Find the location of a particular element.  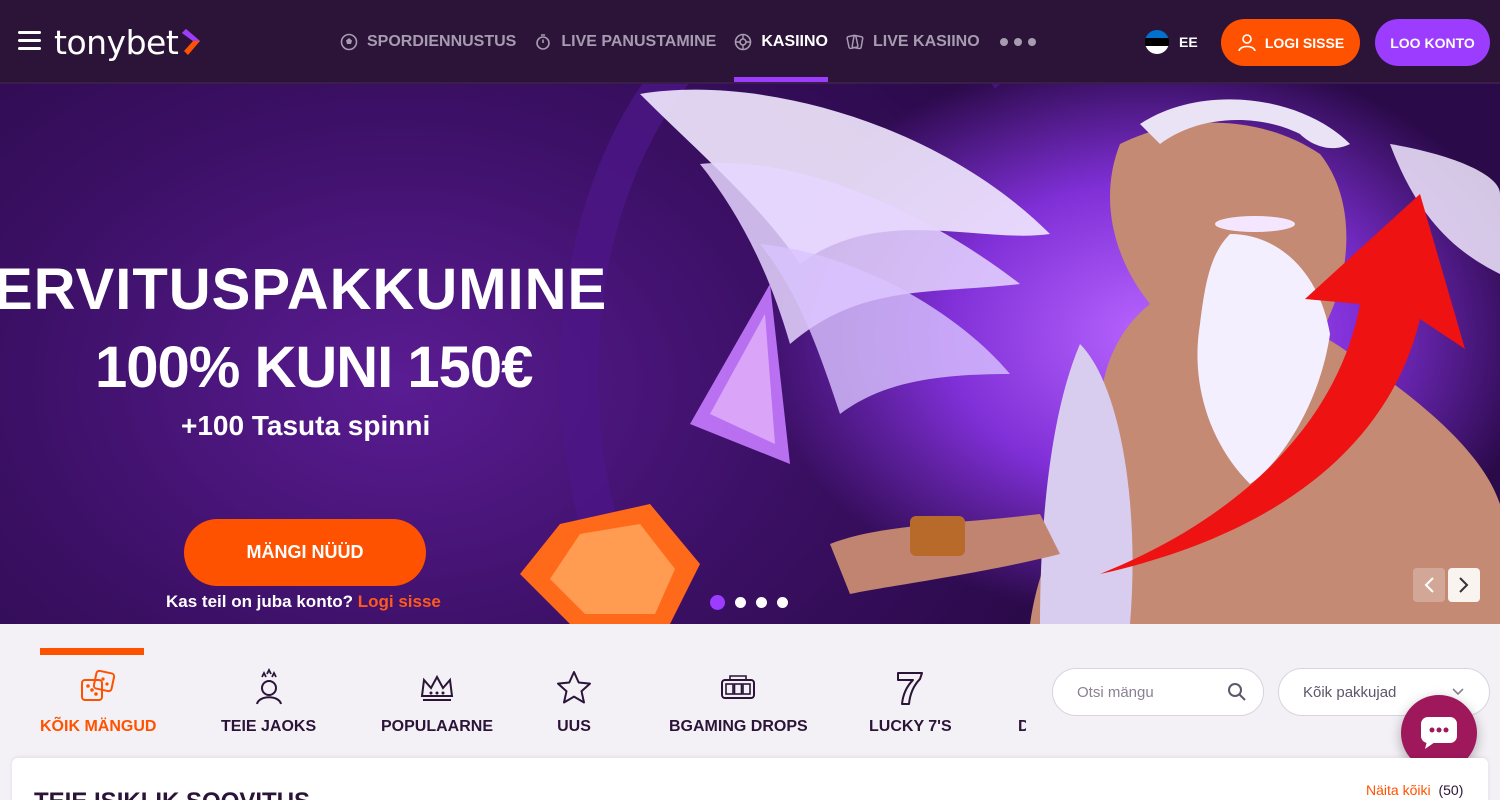

logo-mark-icon is located at coordinates (191, 42).